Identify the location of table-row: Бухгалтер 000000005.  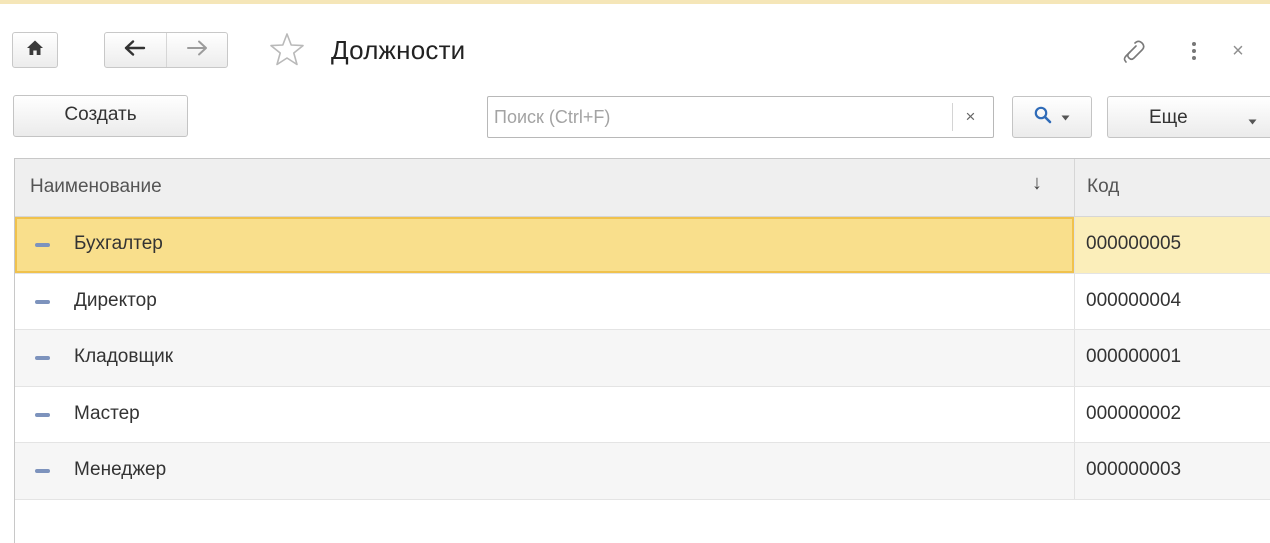
(642, 245).